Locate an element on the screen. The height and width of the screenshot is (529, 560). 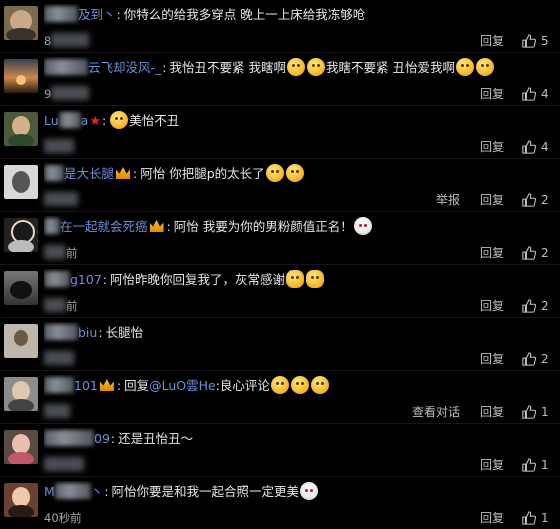
like-count: 5 is located at coordinates (545, 41).